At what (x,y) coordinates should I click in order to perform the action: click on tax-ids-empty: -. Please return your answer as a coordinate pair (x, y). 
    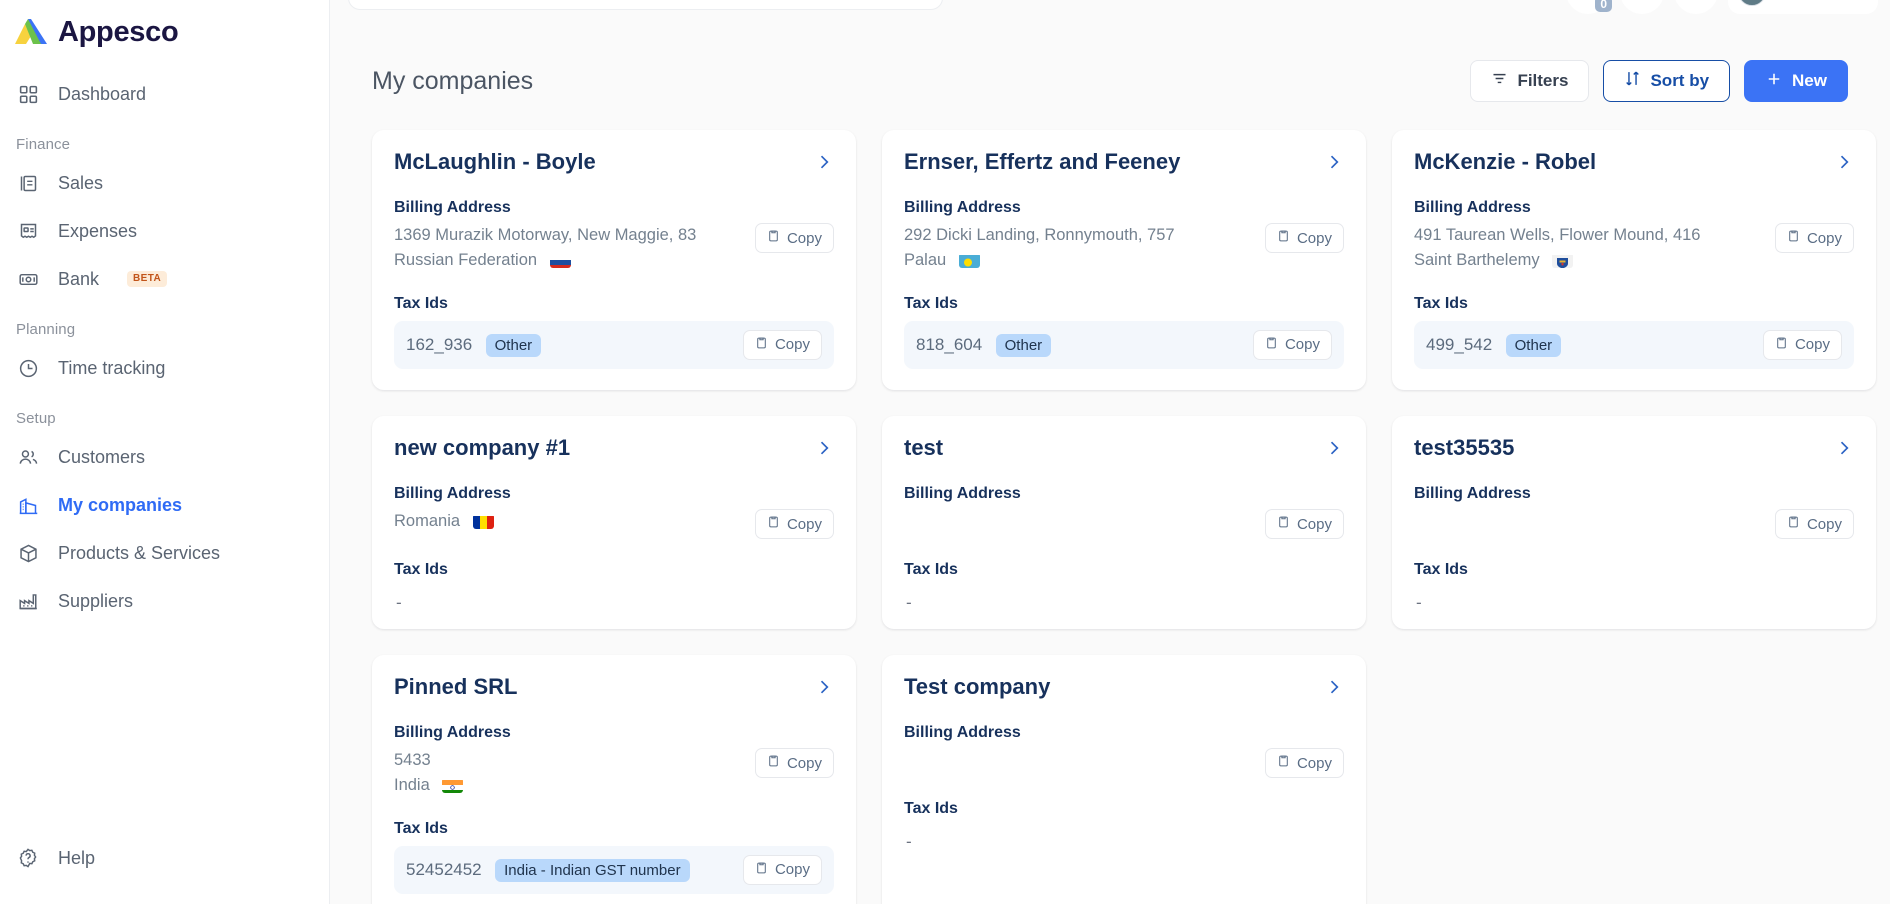
    Looking at the image, I should click on (1419, 602).